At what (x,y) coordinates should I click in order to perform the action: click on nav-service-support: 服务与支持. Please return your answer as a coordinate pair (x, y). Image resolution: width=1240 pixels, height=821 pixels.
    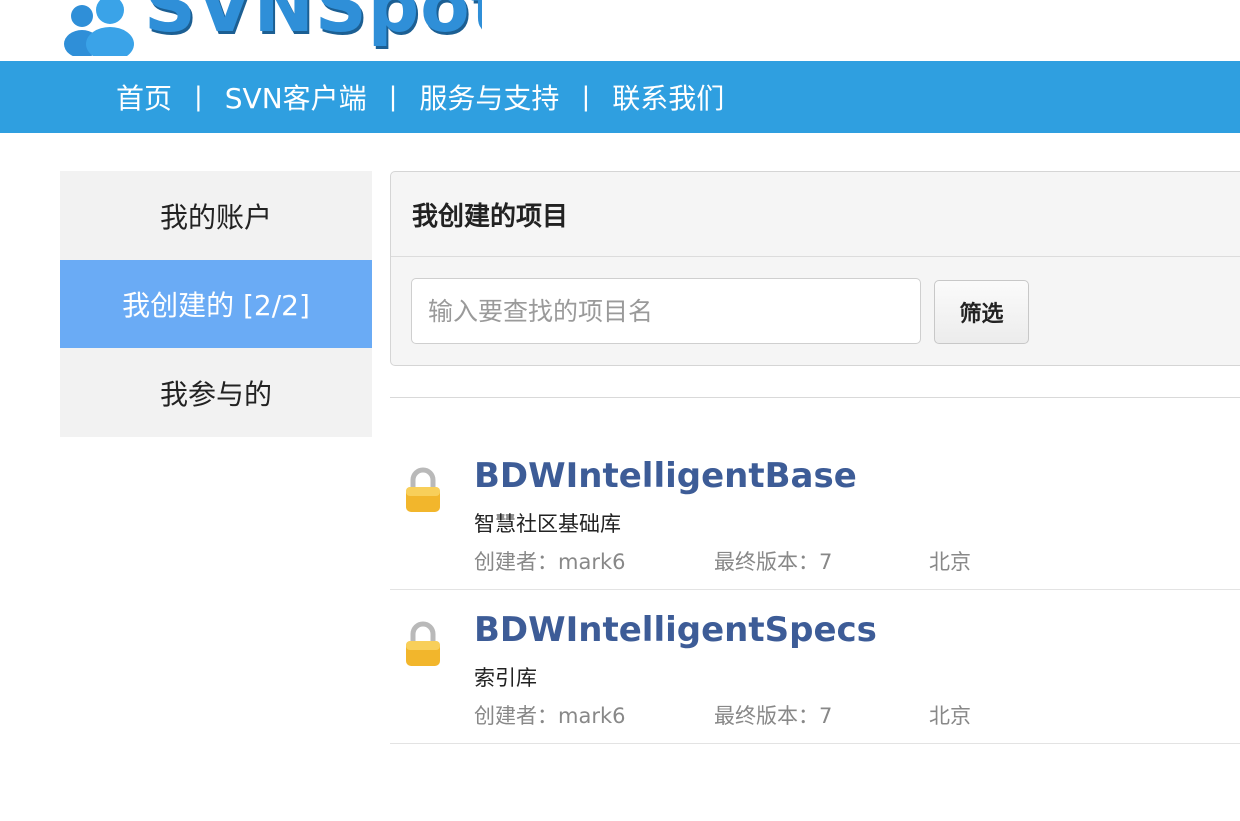
    Looking at the image, I should click on (489, 97).